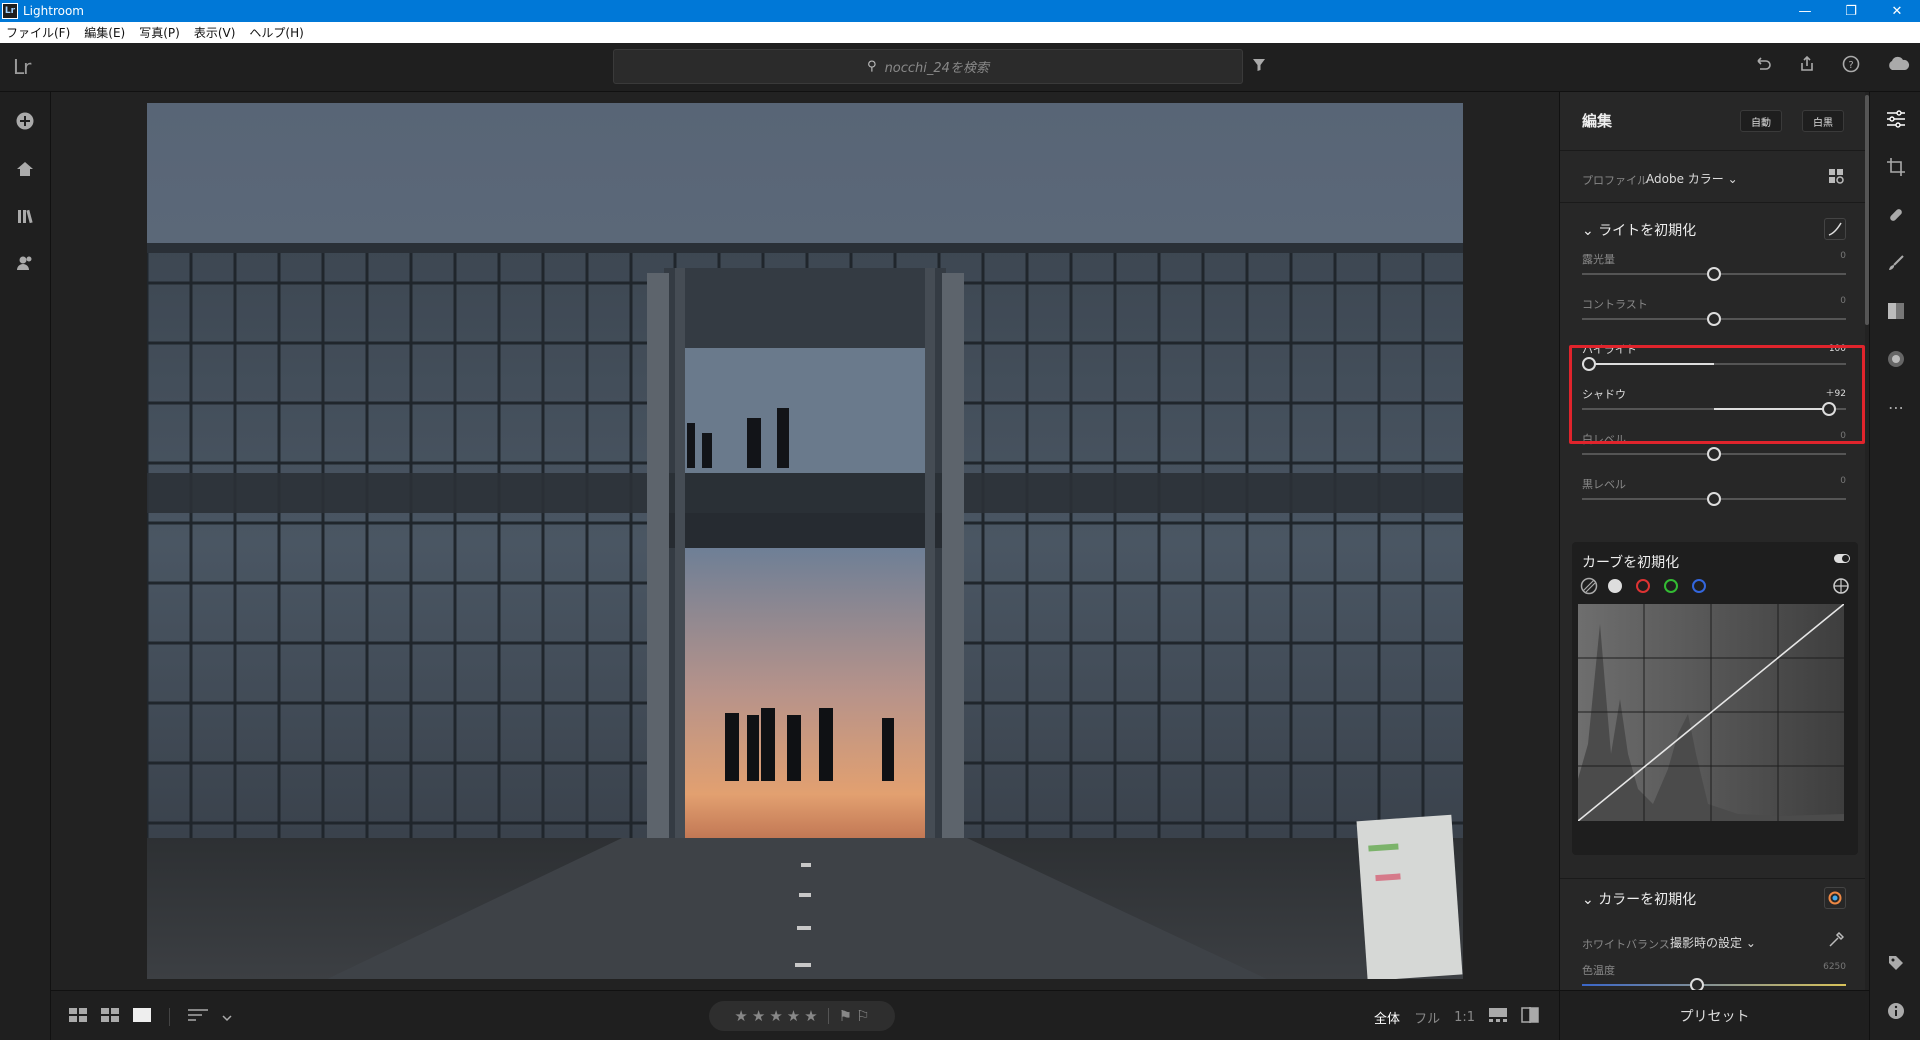 This screenshot has width=1920, height=1040. Describe the element at coordinates (1842, 558) in the screenshot. I see `curve-toggle` at that location.